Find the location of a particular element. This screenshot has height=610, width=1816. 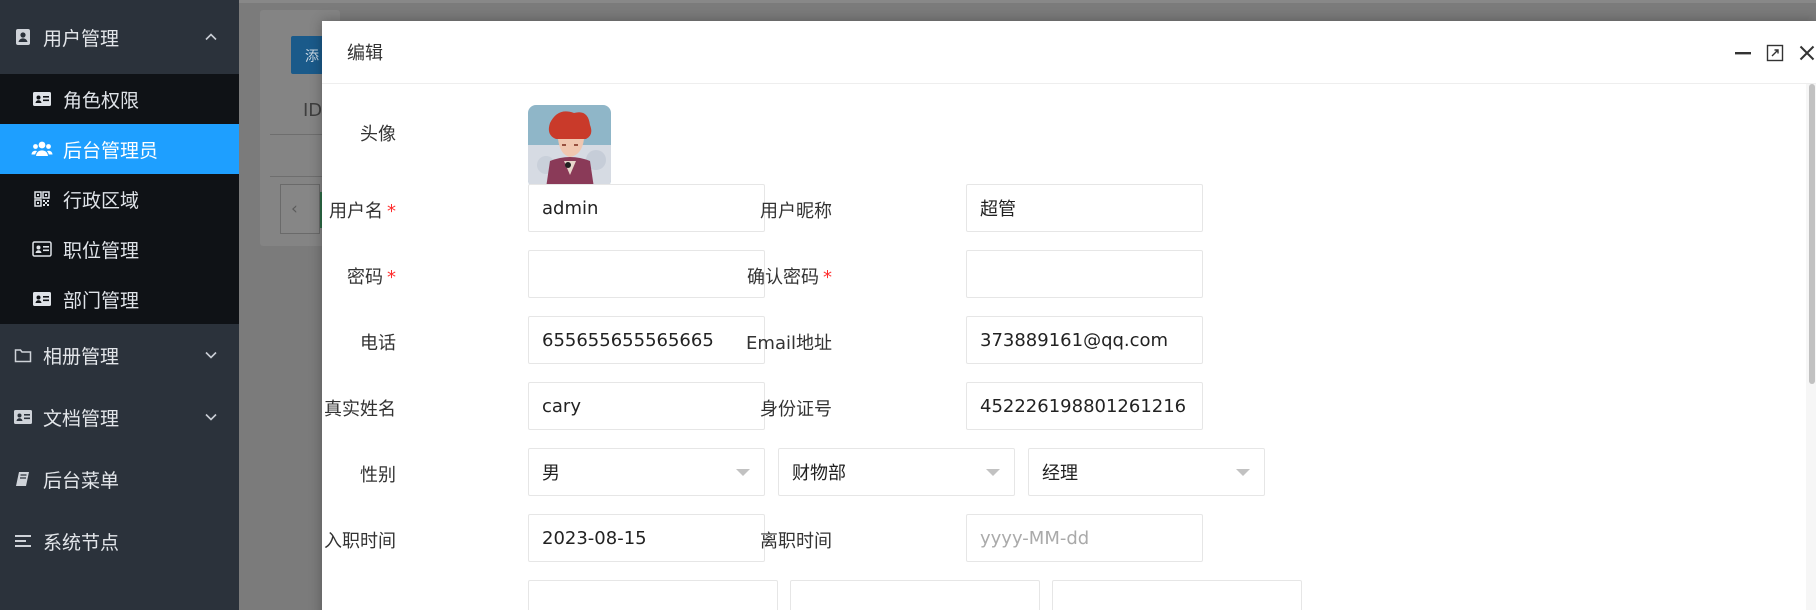

sidebar-item-regions: 行政区域 is located at coordinates (119, 199).